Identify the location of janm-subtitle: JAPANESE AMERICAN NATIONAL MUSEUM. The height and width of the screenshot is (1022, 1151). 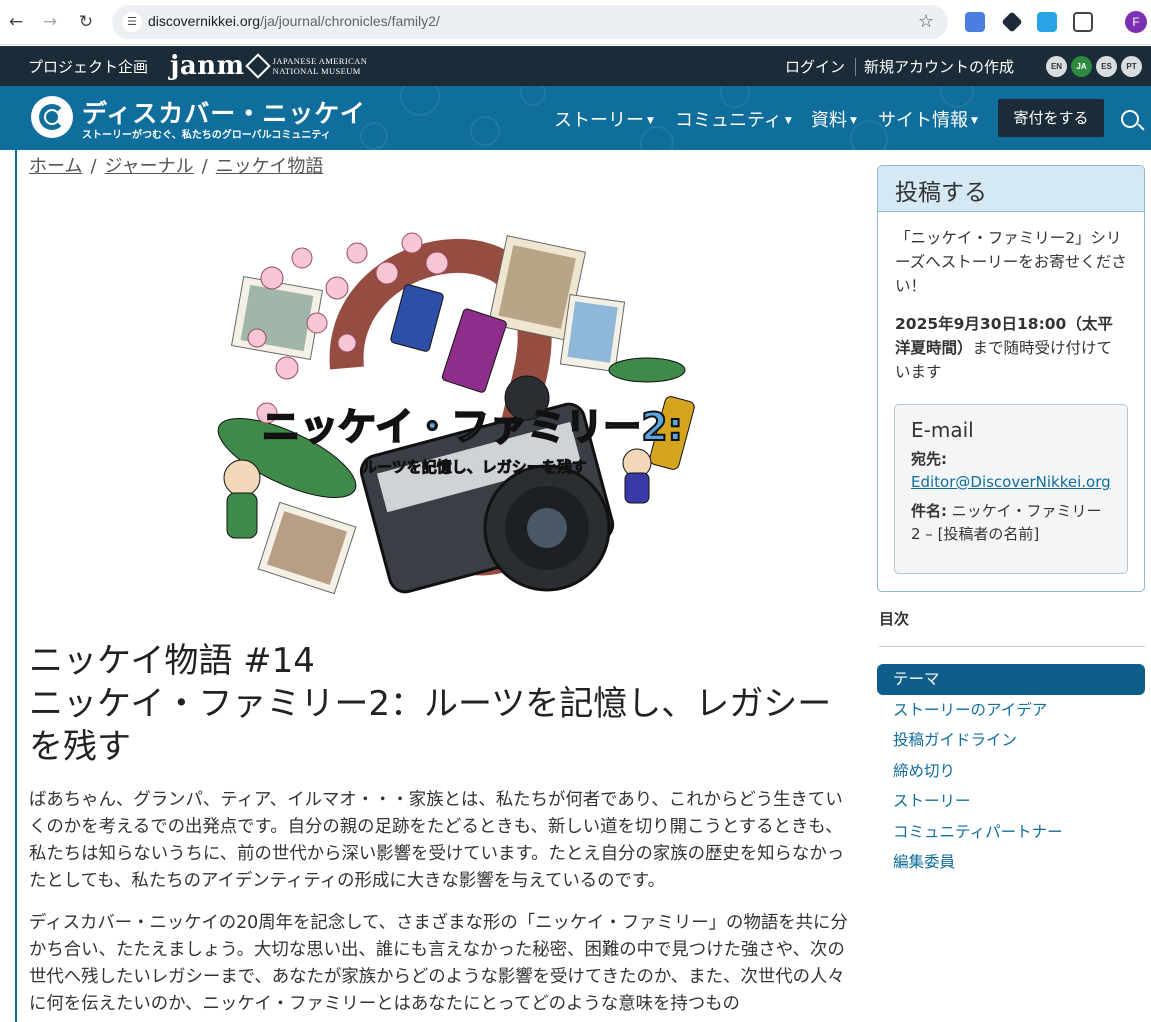
(320, 66).